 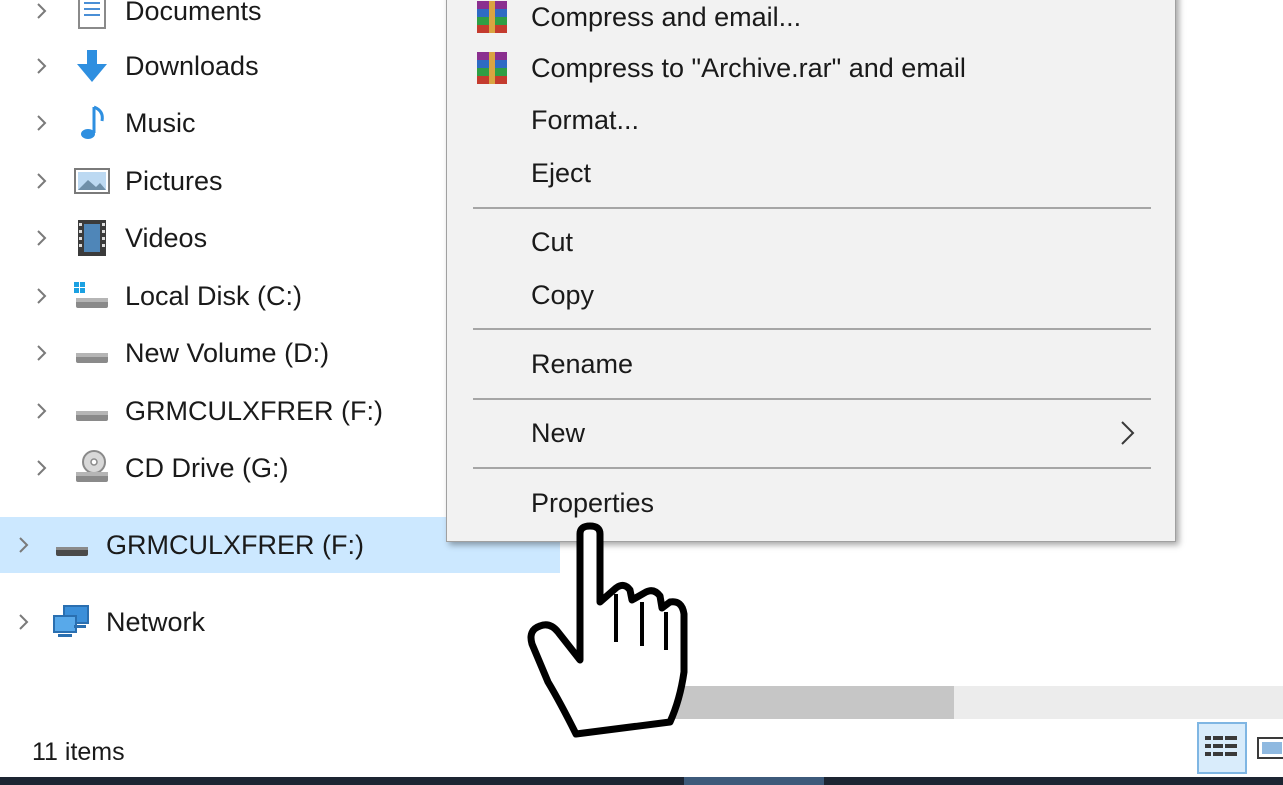 What do you see at coordinates (174, 181) in the screenshot?
I see `nav-item-label: Pictures` at bounding box center [174, 181].